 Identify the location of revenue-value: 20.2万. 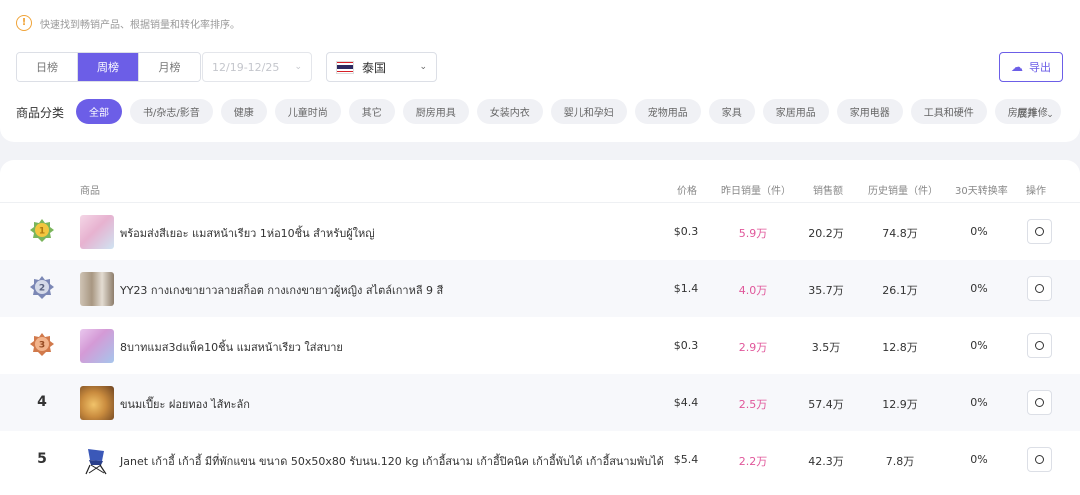
(826, 233).